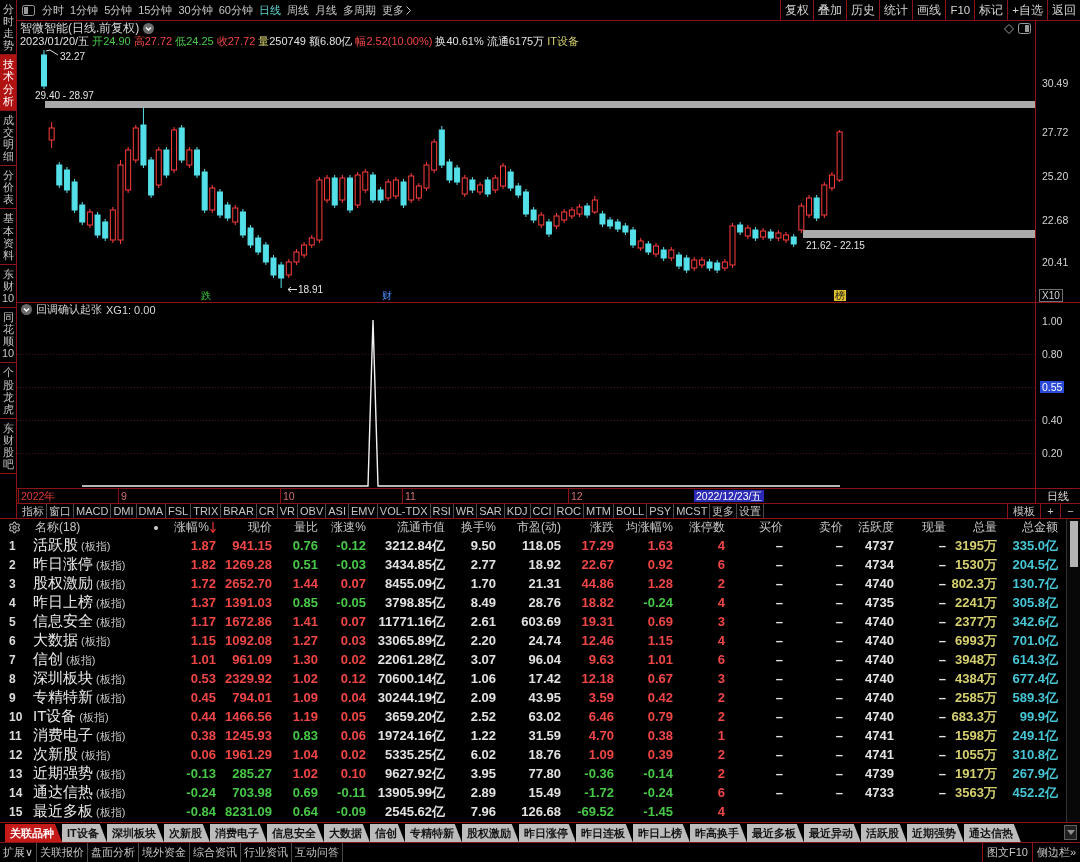  I want to click on remove-button: −, so click(1070, 511).